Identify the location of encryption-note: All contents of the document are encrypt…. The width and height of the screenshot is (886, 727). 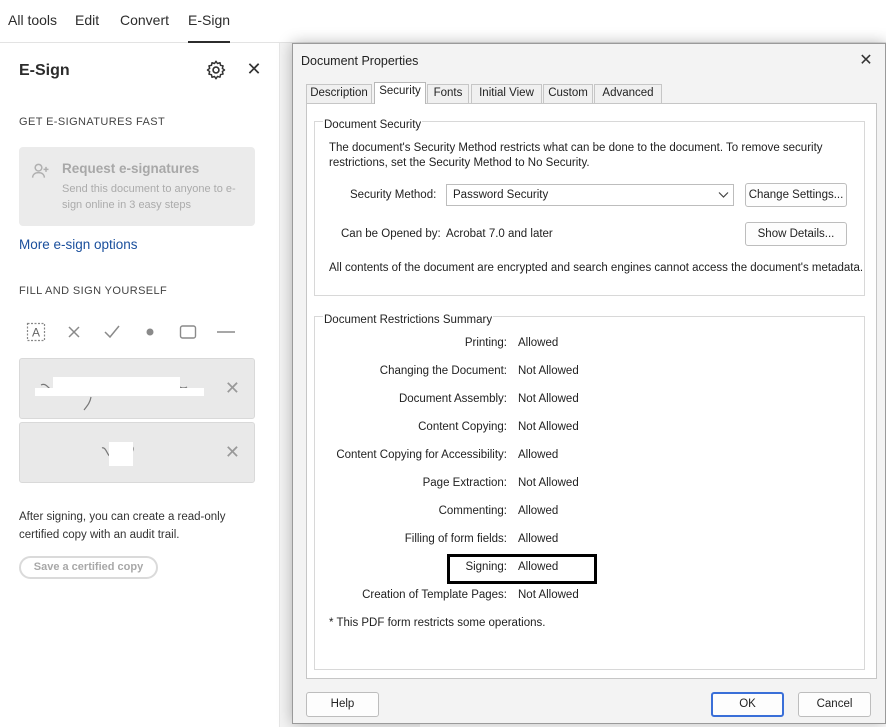
(596, 268).